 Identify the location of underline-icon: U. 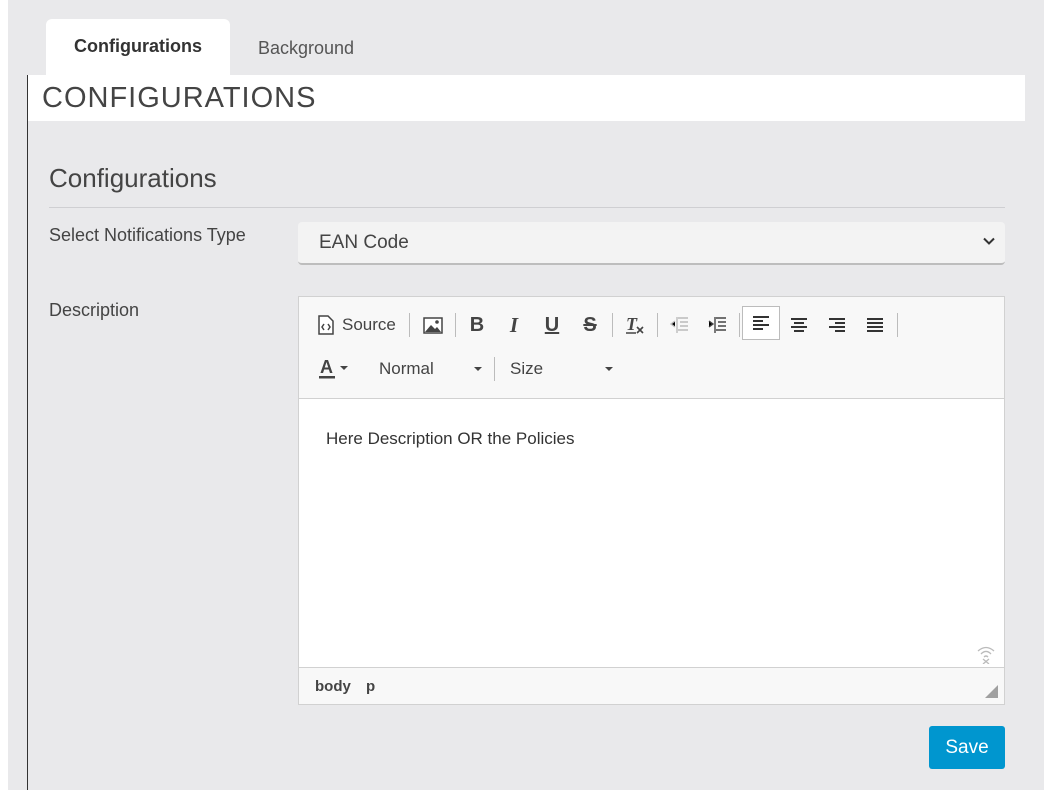
(552, 324).